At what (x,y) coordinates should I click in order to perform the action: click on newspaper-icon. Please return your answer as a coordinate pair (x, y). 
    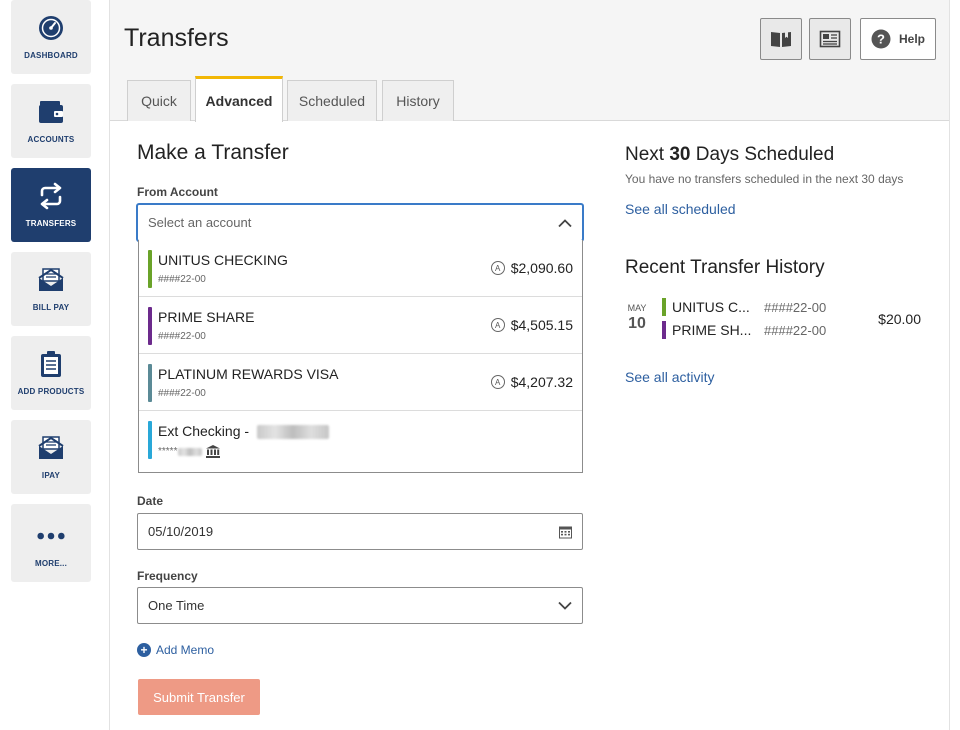
    Looking at the image, I should click on (830, 39).